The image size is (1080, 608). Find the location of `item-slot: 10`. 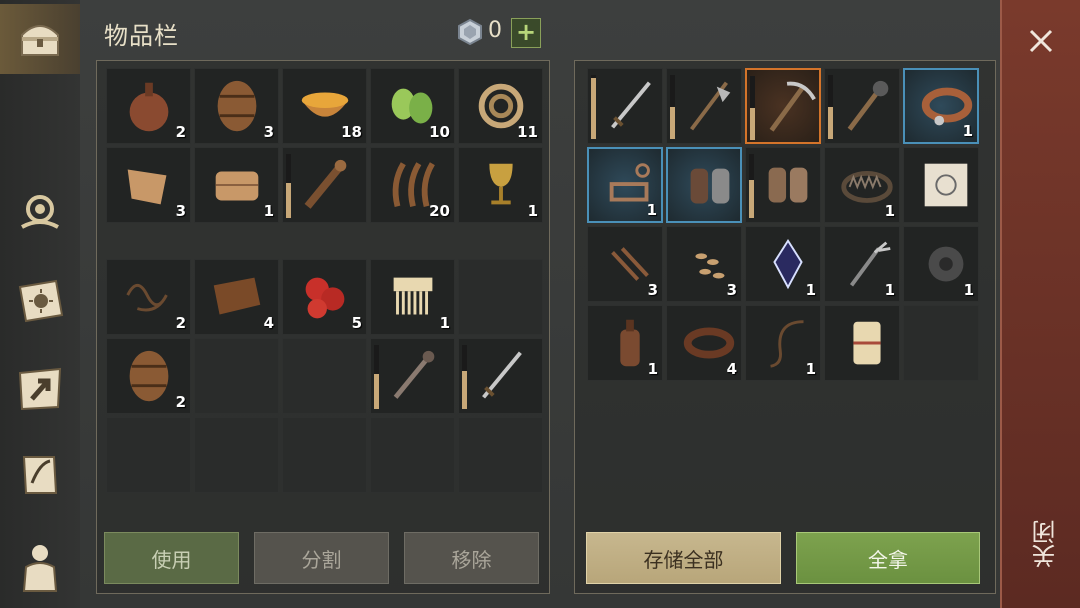

item-slot: 10 is located at coordinates (412, 106).